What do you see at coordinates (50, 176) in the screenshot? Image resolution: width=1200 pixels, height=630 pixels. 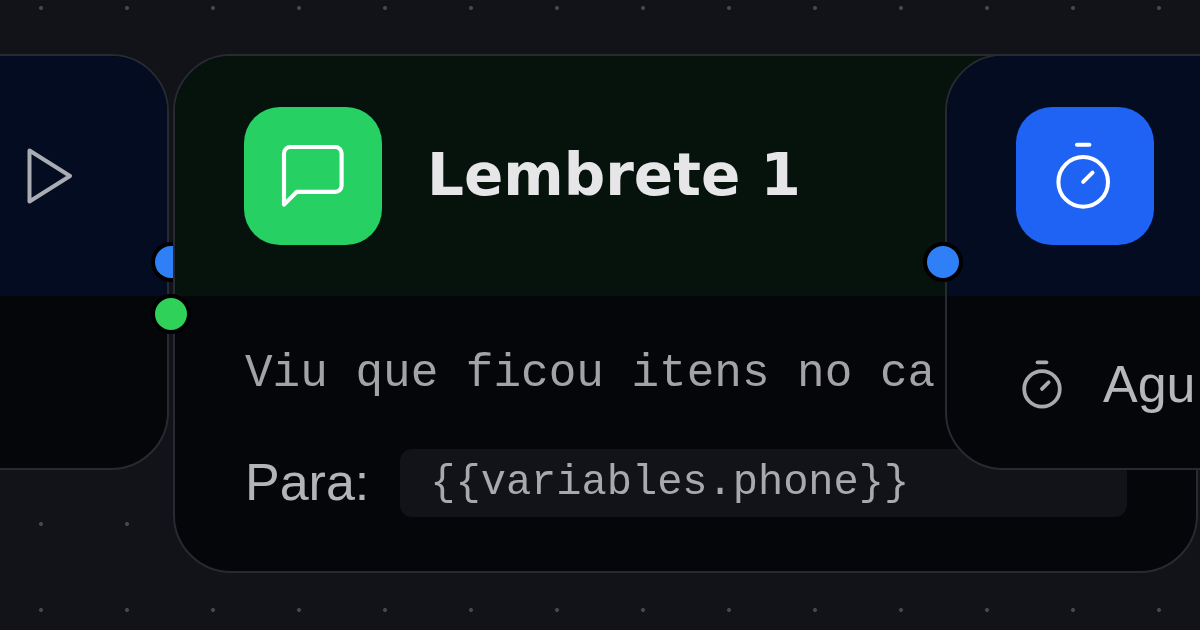 I see `play-icon` at bounding box center [50, 176].